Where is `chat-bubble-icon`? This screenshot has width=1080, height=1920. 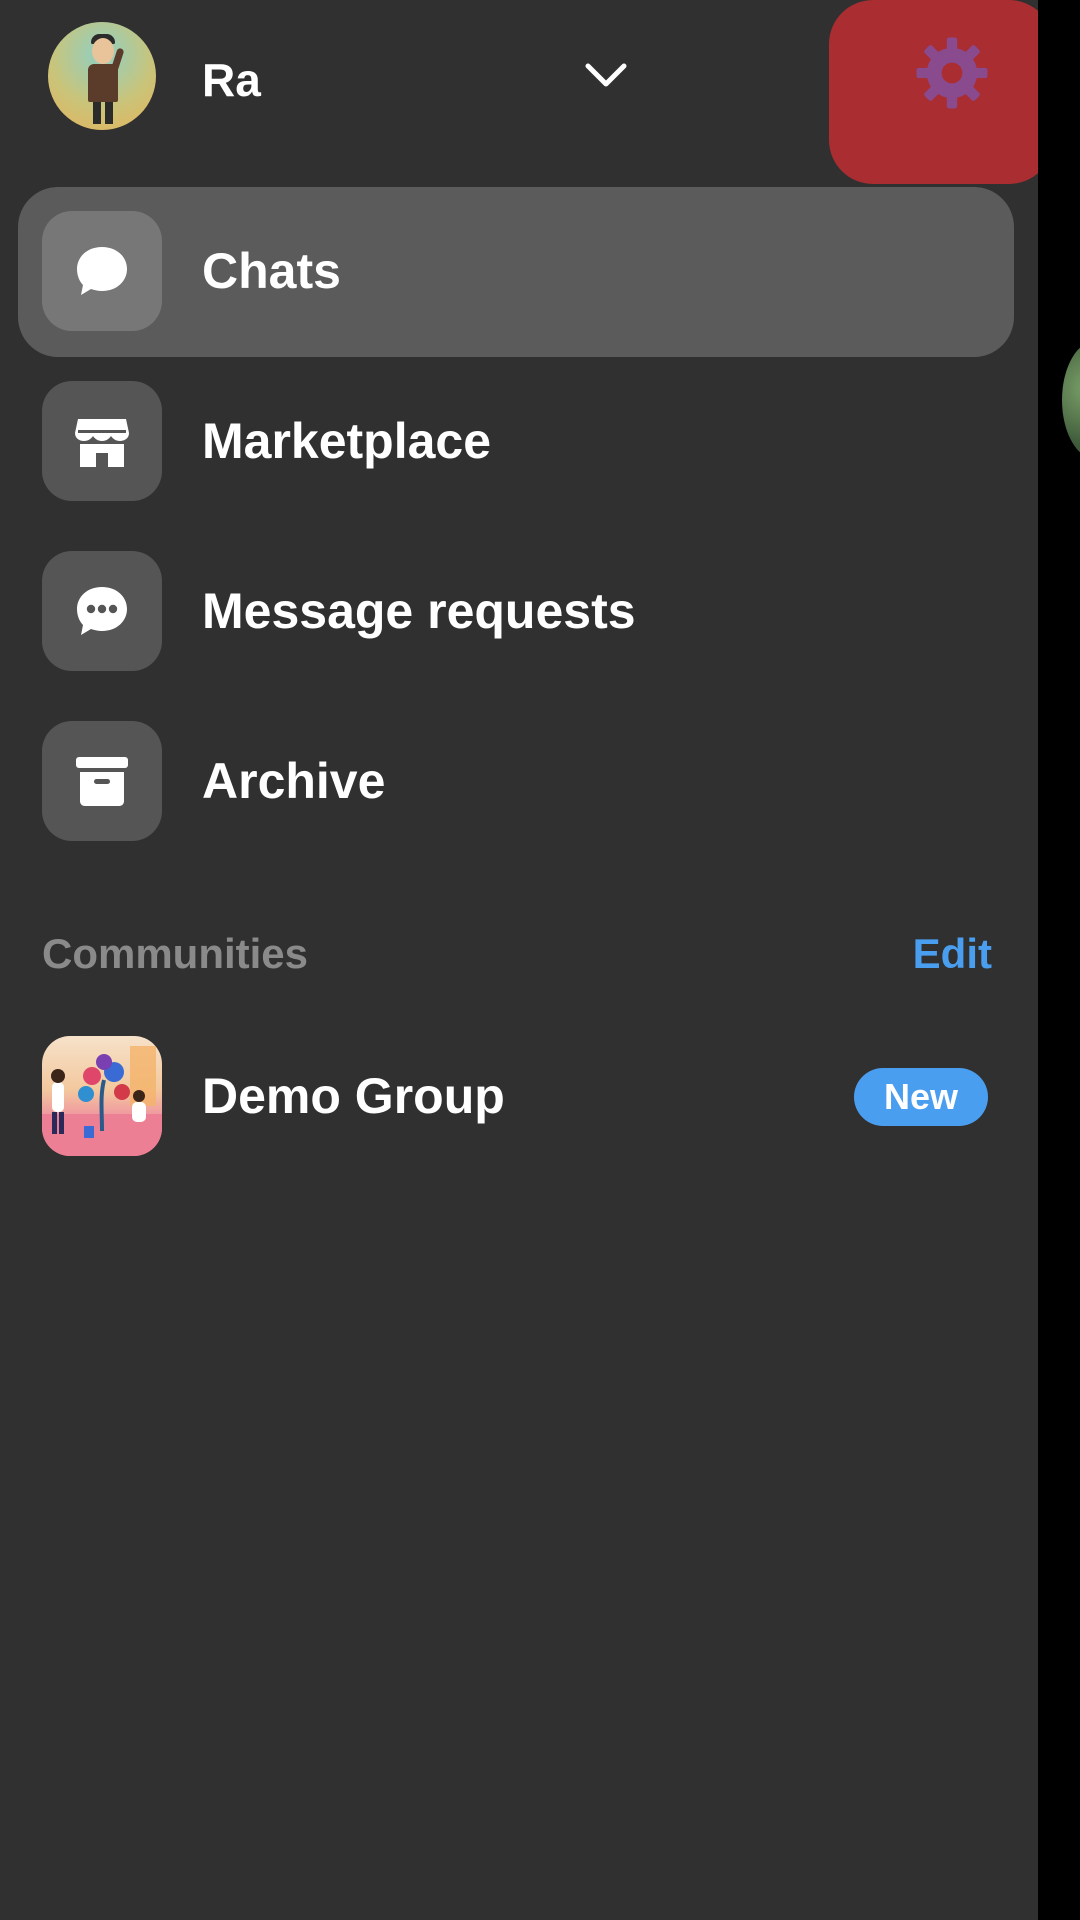
chat-bubble-icon is located at coordinates (102, 271).